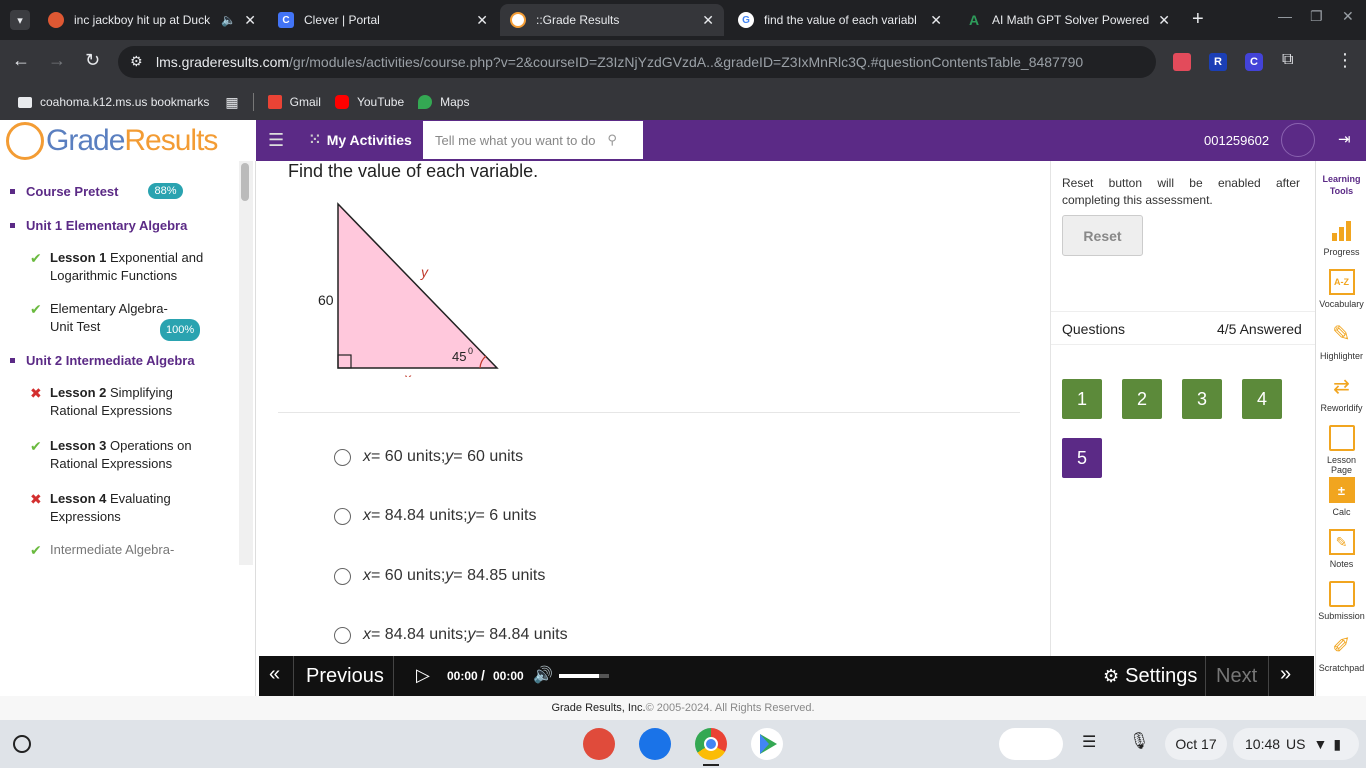 This screenshot has height=768, width=1366. Describe the element at coordinates (1182, 62) in the screenshot. I see `extension-1-icon` at that location.